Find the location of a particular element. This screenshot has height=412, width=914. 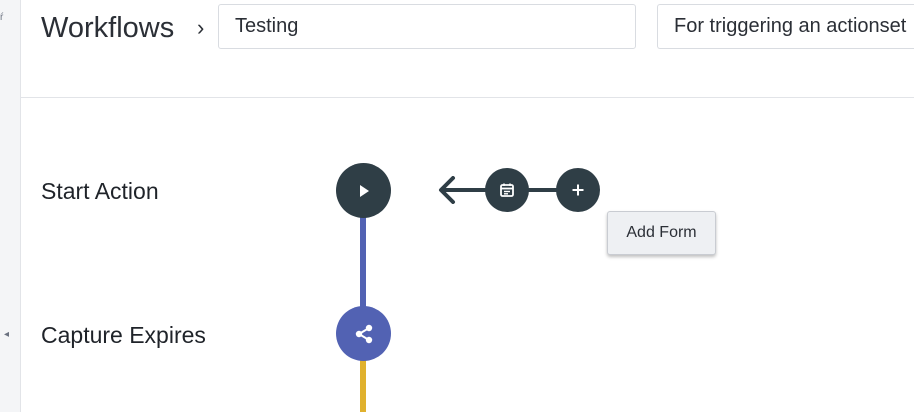

page-title: Workflows is located at coordinates (107, 28).